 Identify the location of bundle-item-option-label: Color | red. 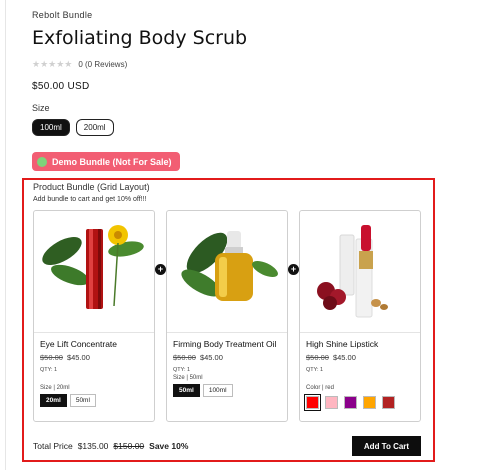
(320, 388).